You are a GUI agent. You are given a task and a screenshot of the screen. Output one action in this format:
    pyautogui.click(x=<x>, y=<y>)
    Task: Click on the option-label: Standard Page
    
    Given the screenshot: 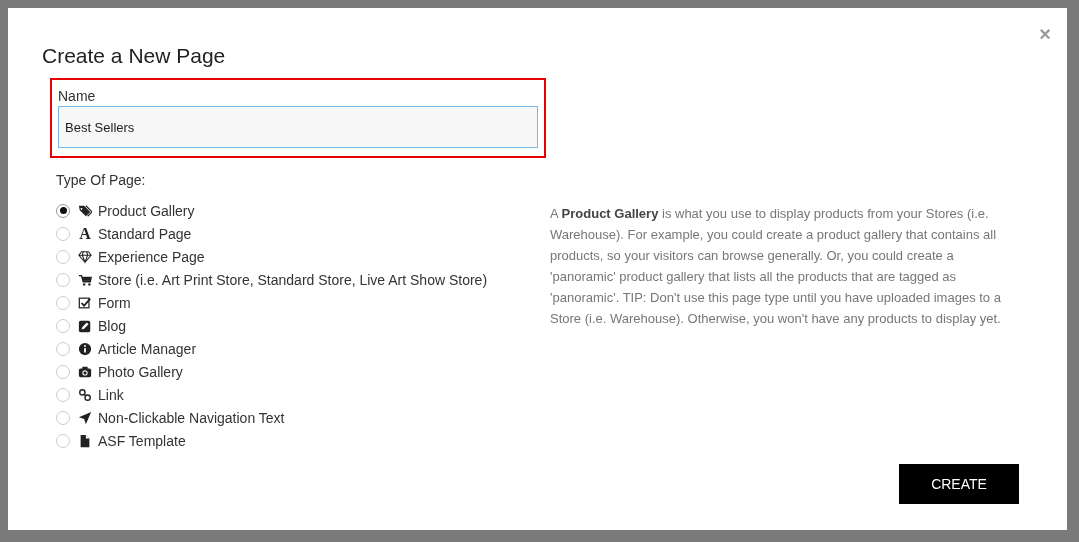 What is the action you would take?
    pyautogui.click(x=145, y=233)
    